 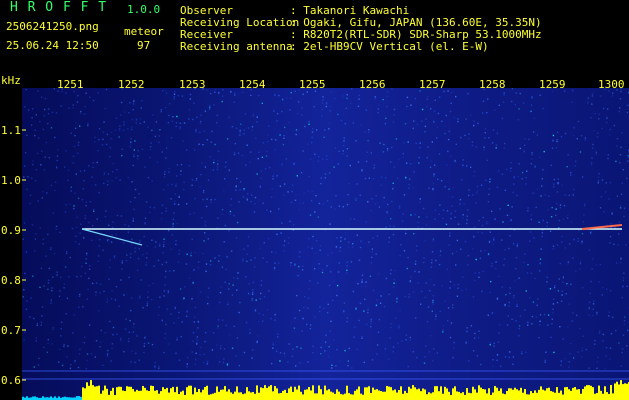 I want to click on y-tick-label: 1.1, so click(x=11, y=130).